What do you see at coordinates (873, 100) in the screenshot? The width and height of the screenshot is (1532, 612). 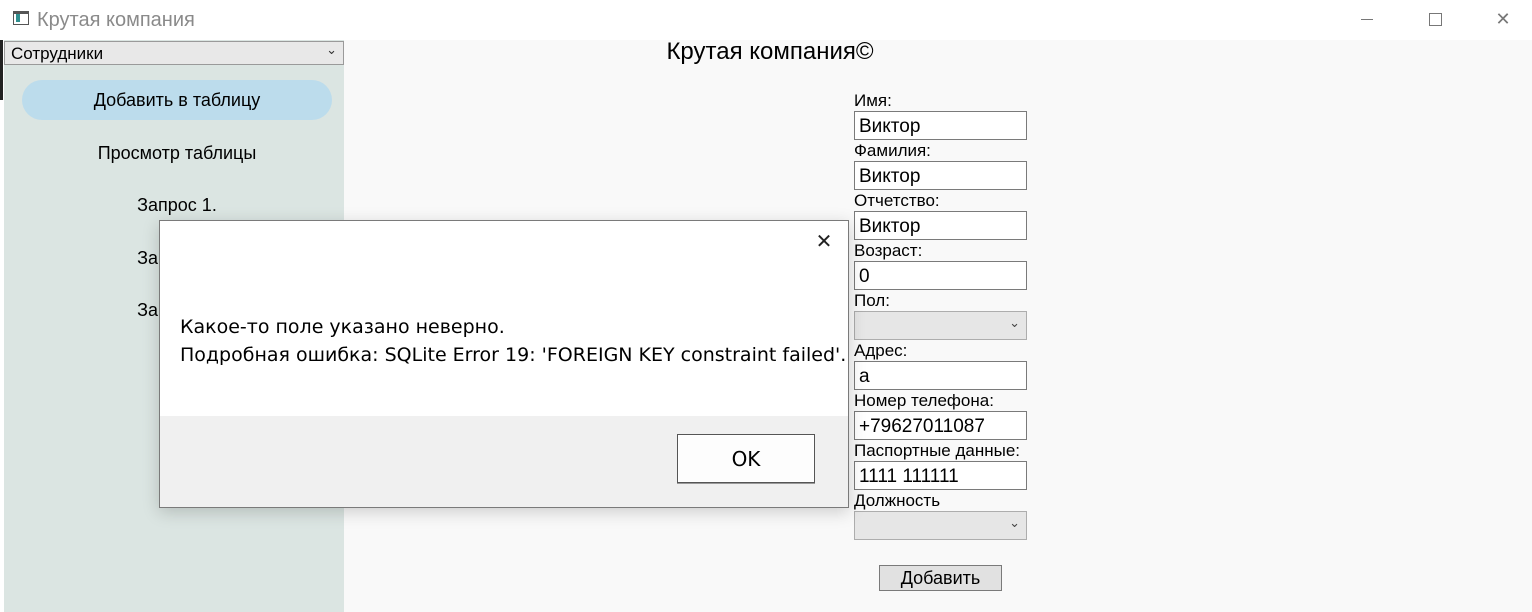 I see `first-name-label: Имя:` at bounding box center [873, 100].